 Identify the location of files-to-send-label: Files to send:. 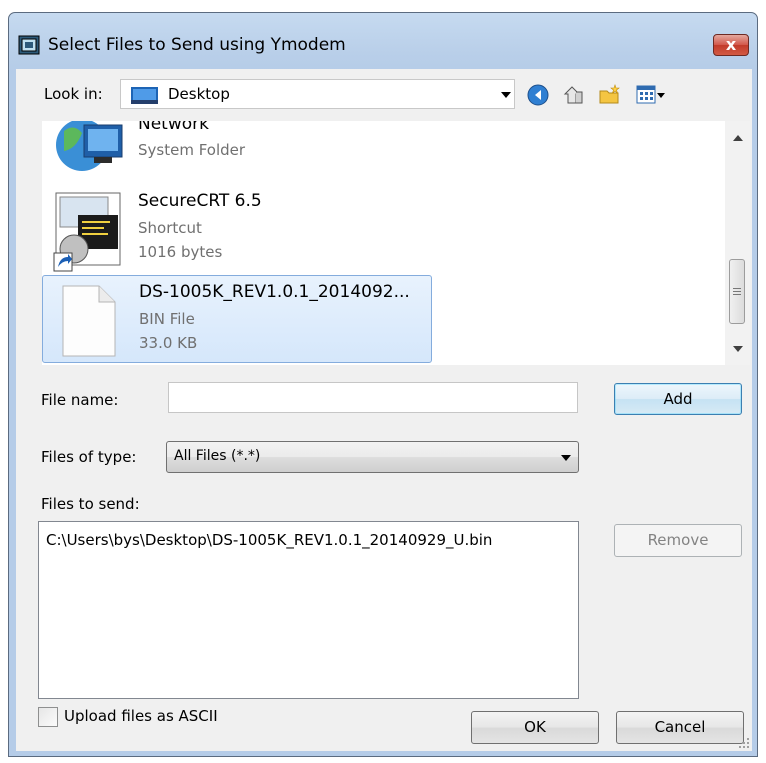
(90, 504).